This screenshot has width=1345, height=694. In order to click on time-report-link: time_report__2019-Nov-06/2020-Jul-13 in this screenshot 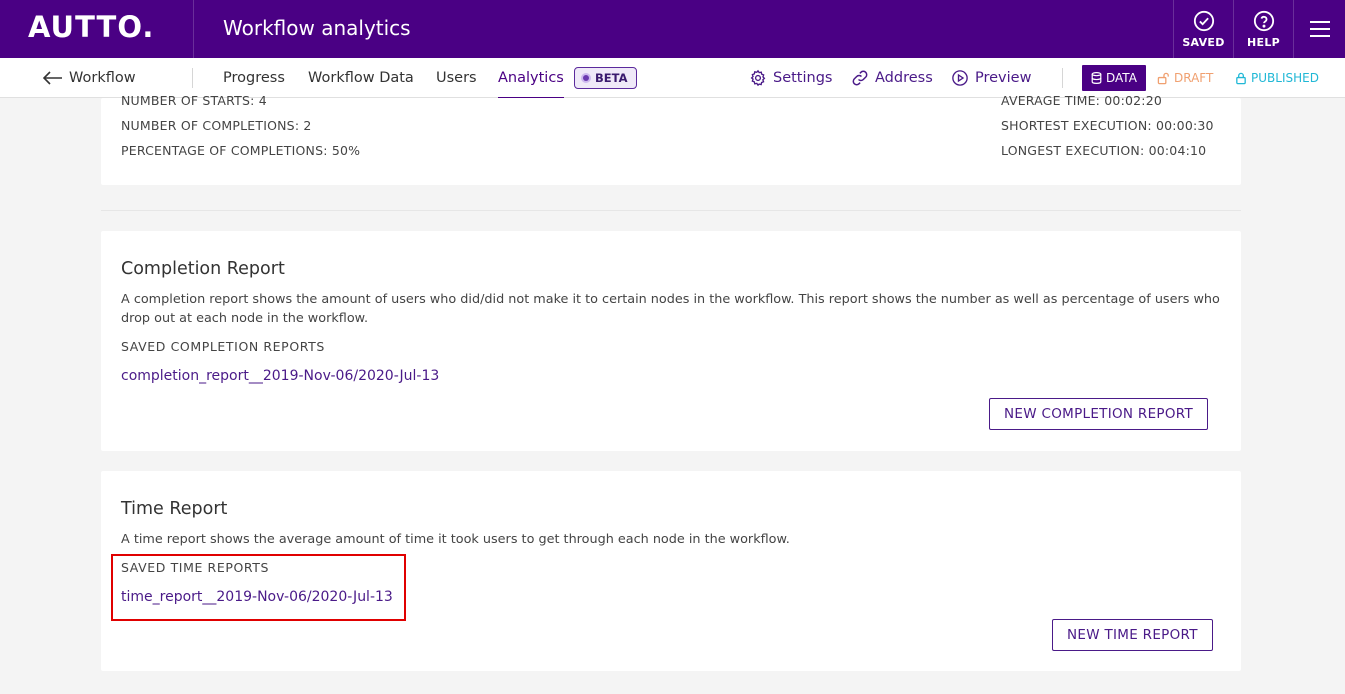, I will do `click(257, 597)`.